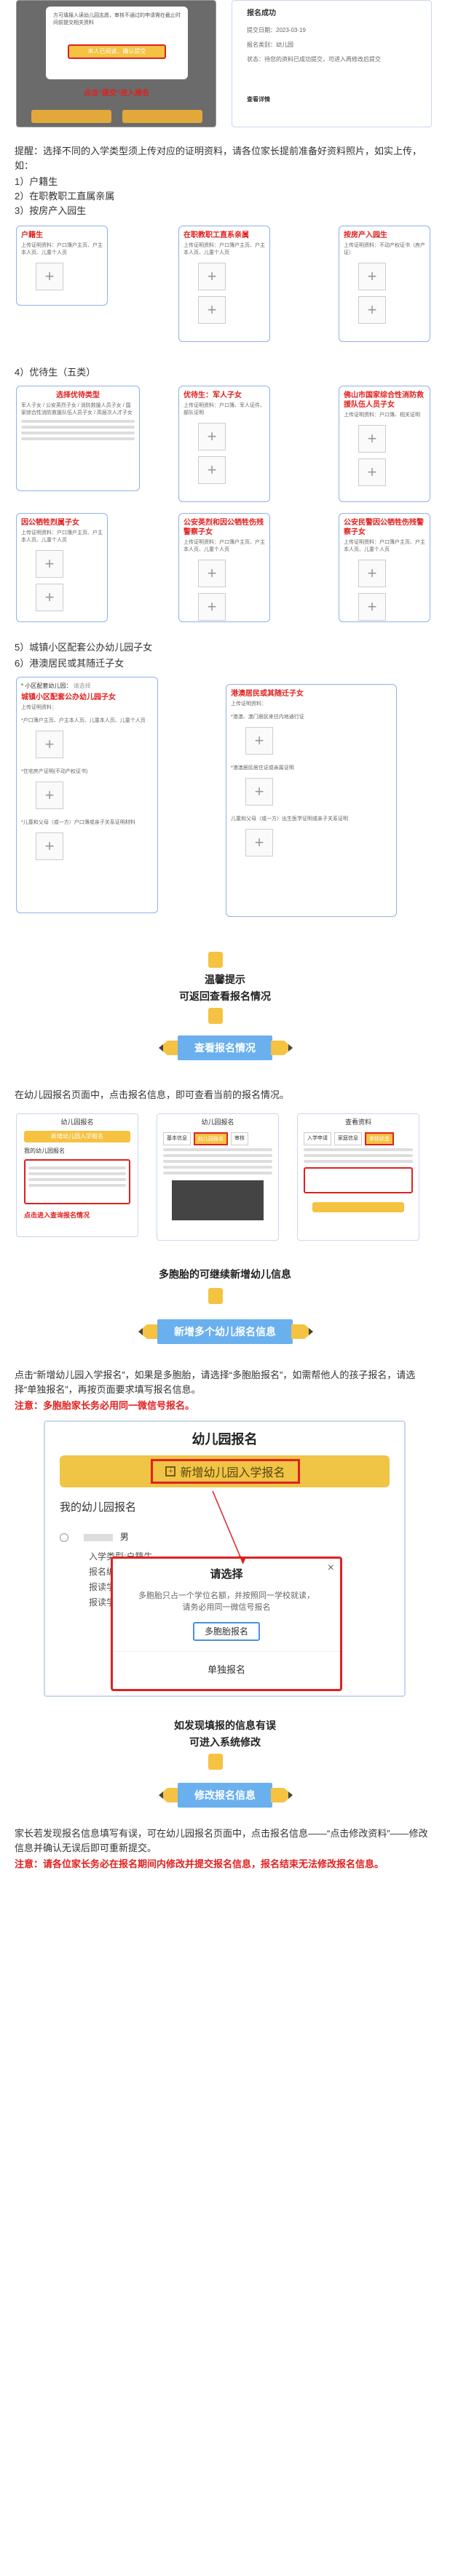 The height and width of the screenshot is (2576, 450). Describe the element at coordinates (225, 1742) in the screenshot. I see `tip3-text2: 可进入系统修改` at that location.